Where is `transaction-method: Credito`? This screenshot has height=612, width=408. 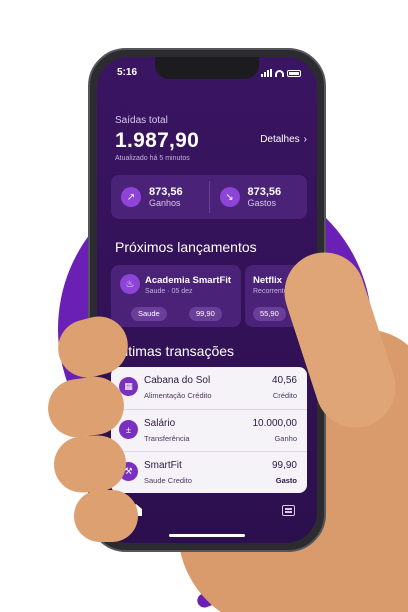 transaction-method: Credito is located at coordinates (179, 480).